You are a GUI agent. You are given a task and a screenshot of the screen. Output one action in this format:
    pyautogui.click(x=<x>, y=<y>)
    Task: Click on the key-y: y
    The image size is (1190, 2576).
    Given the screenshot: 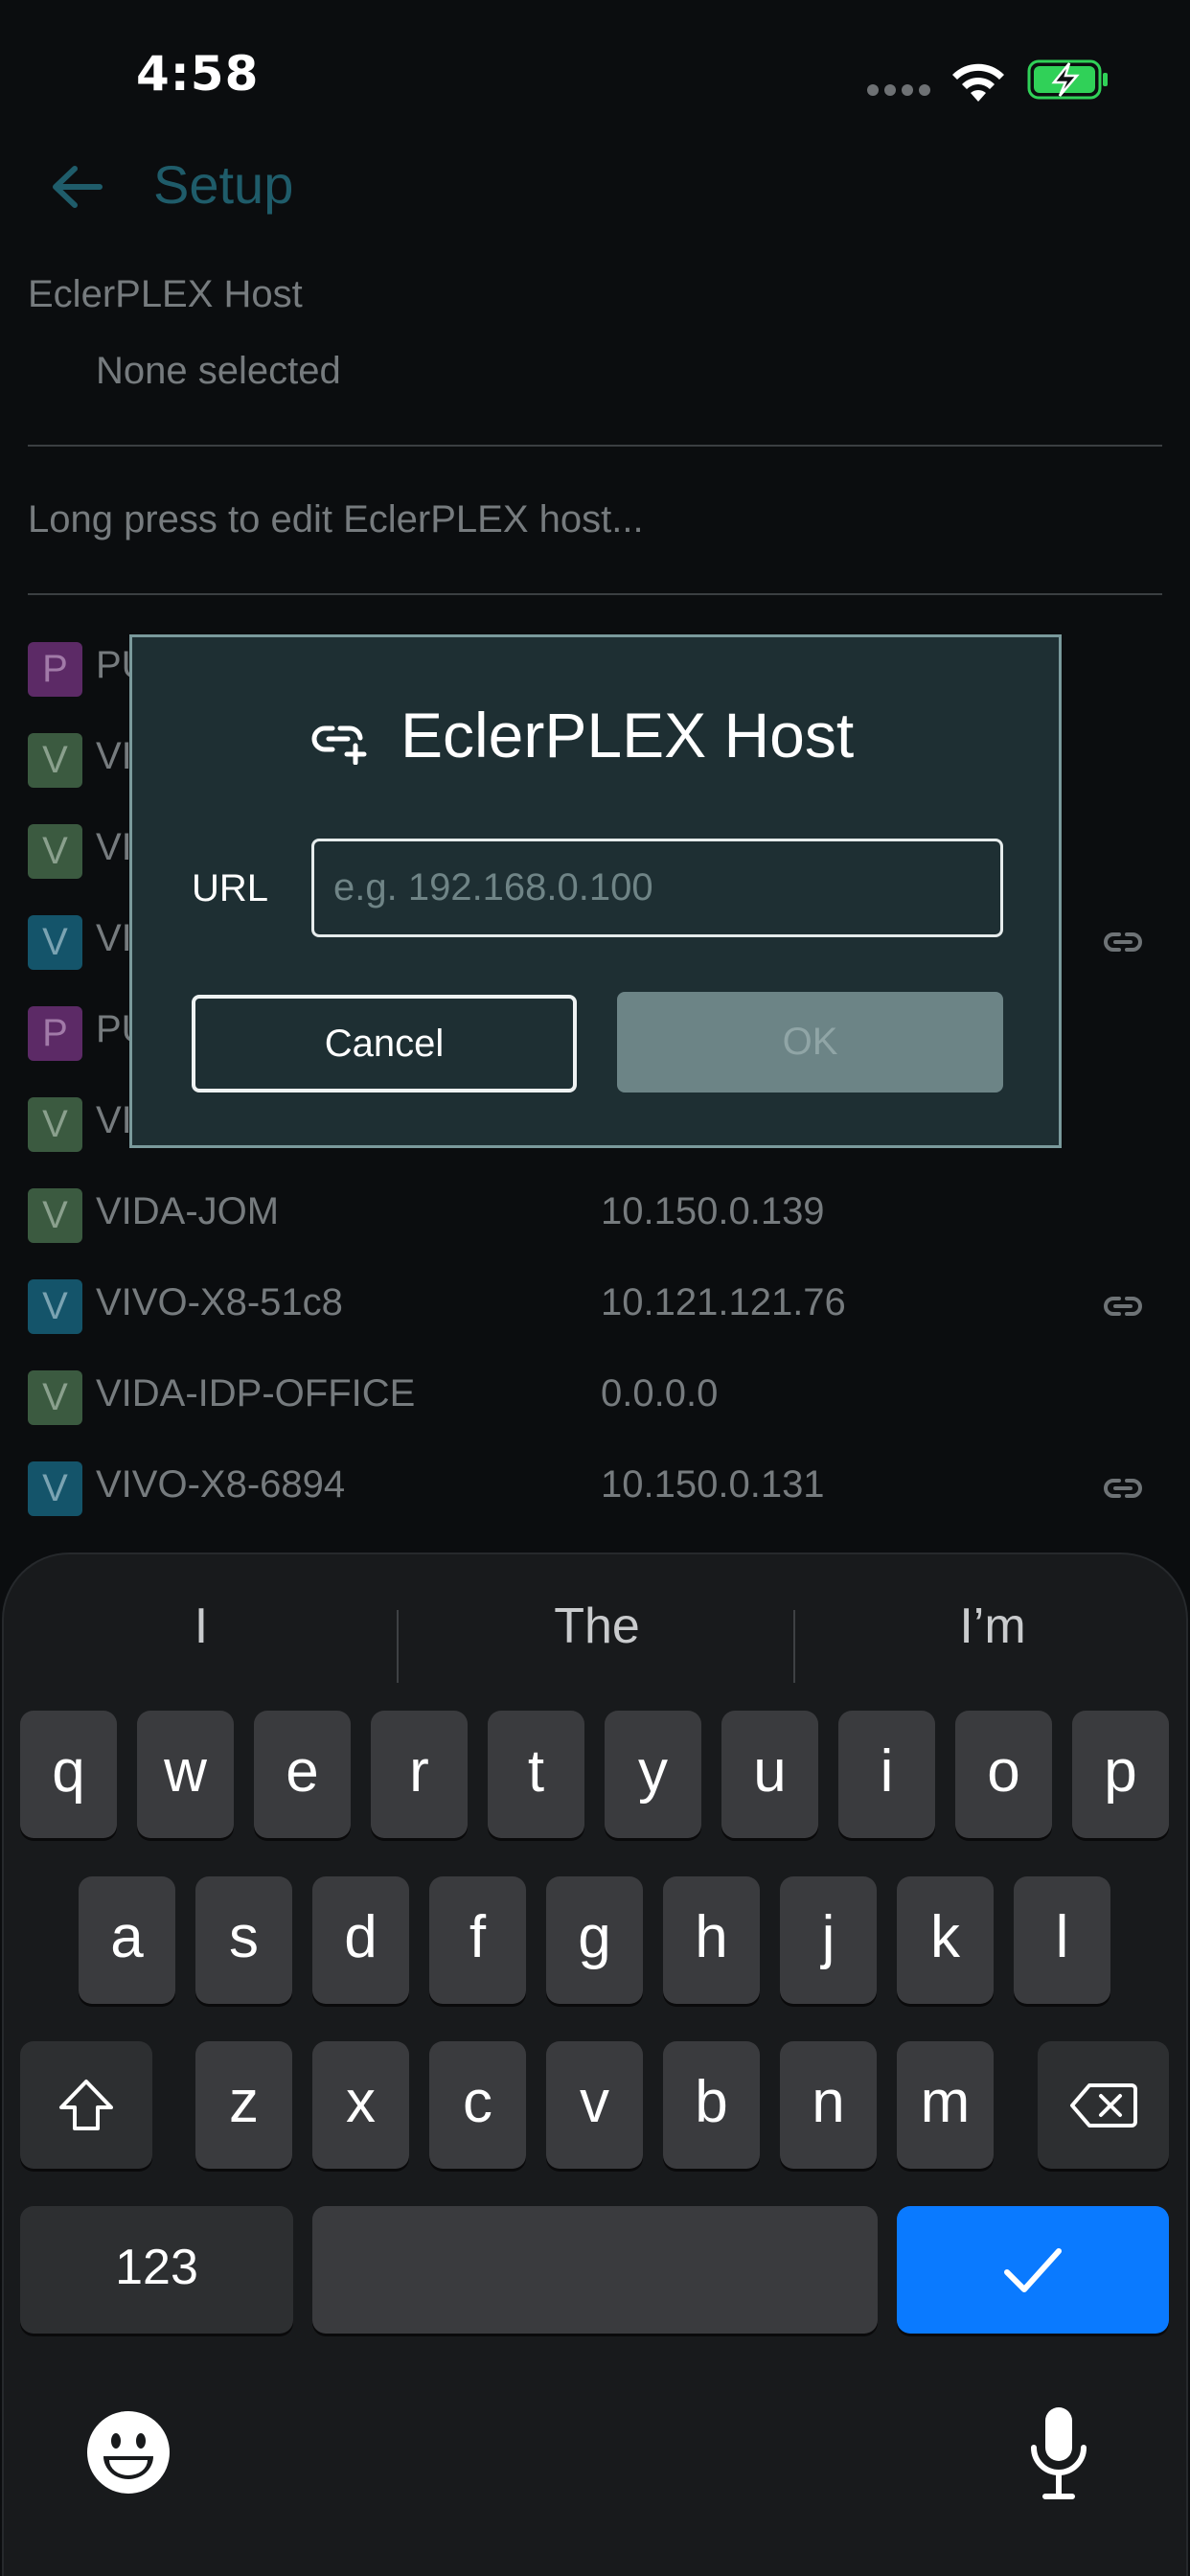 What is the action you would take?
    pyautogui.click(x=653, y=1774)
    